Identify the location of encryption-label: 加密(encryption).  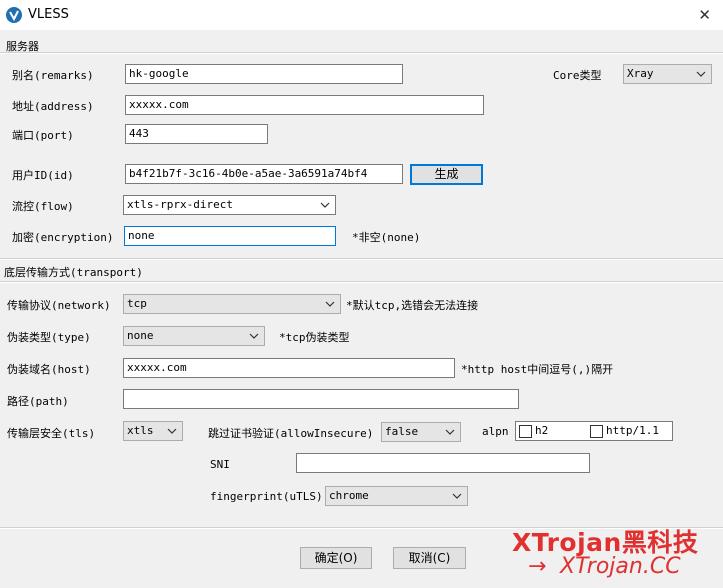
(63, 237).